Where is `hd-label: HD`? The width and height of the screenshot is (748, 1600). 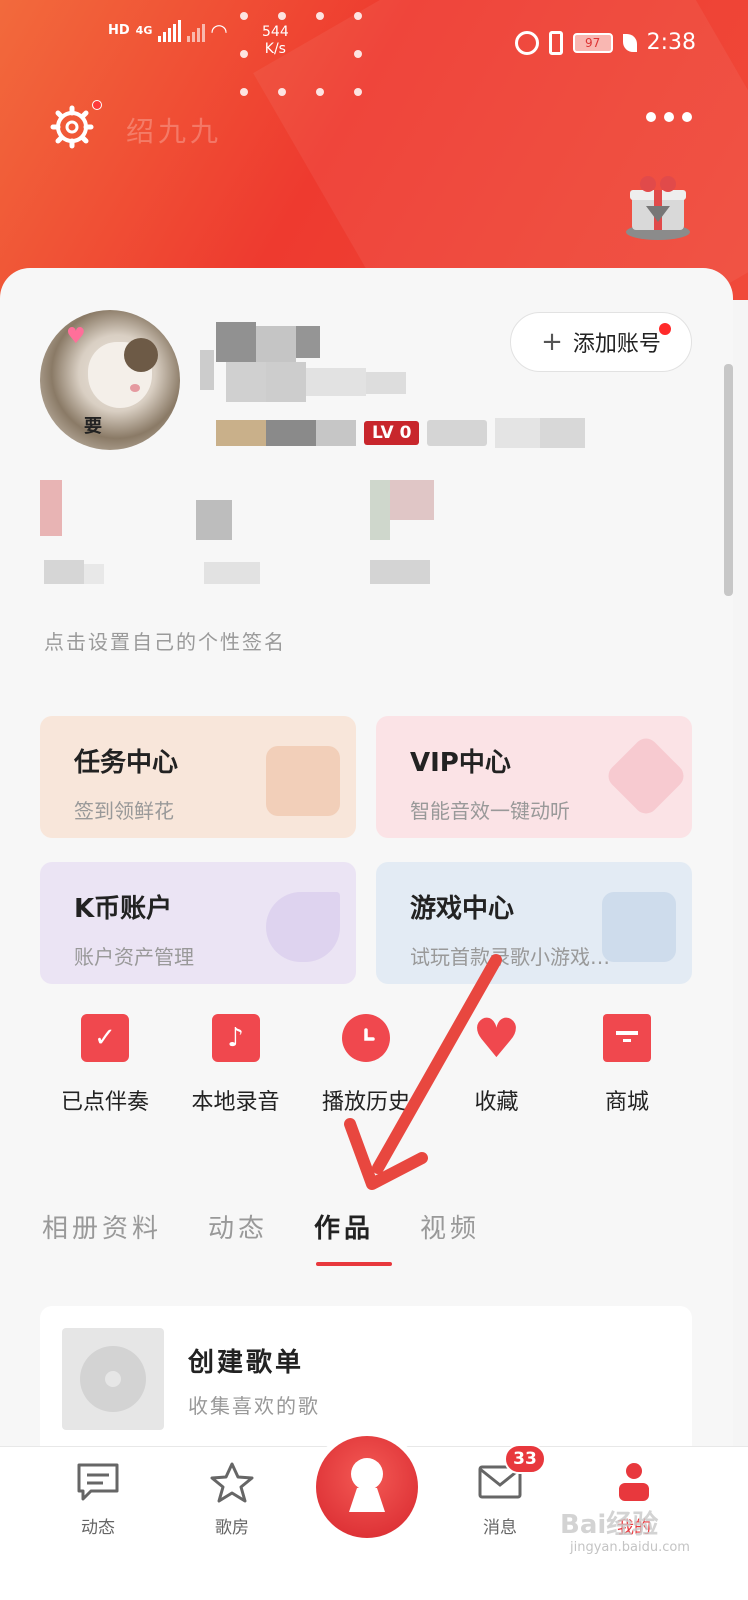 hd-label: HD is located at coordinates (119, 30).